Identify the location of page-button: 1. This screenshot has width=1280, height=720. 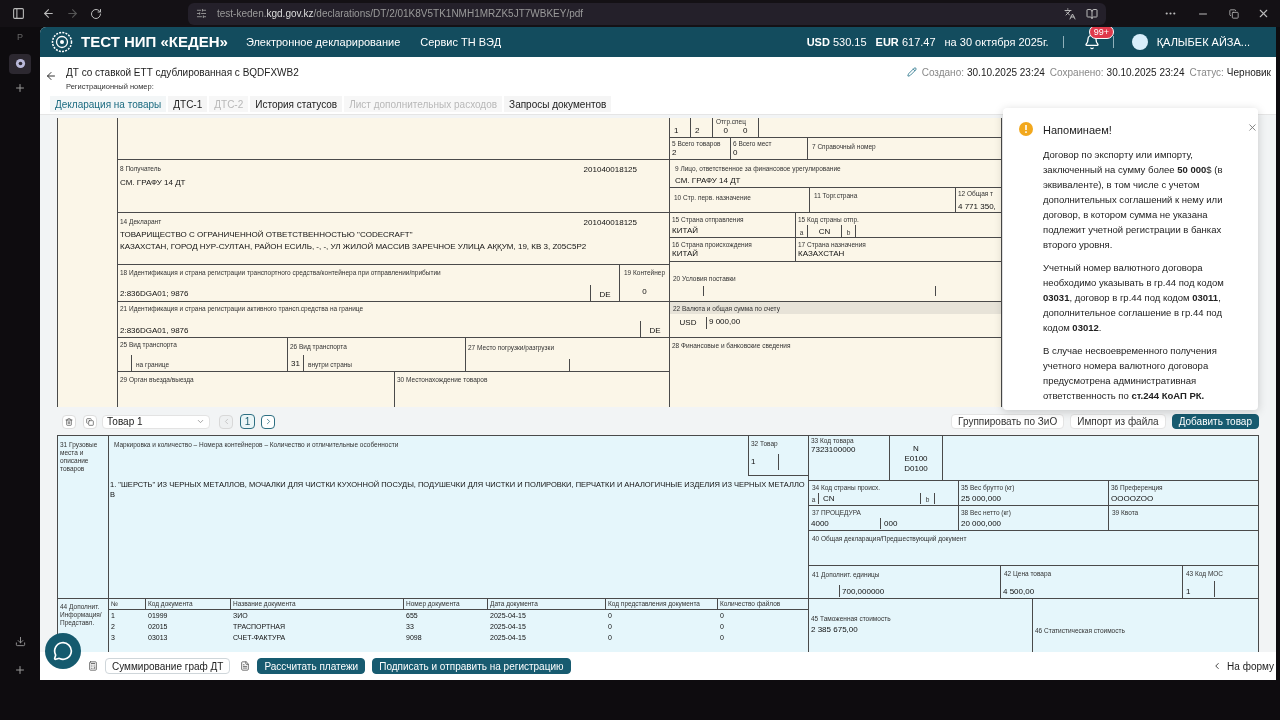
(247, 421).